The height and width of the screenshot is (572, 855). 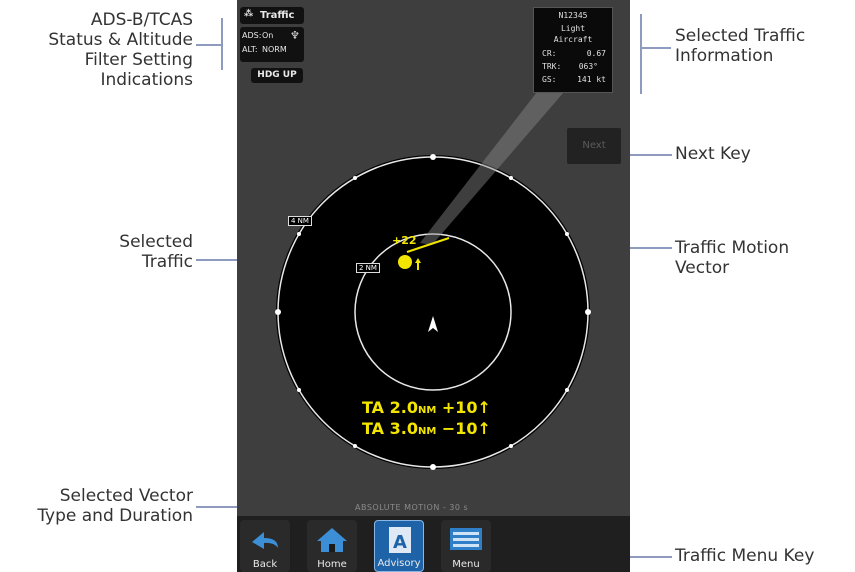 I want to click on menu-key: Menu, so click(x=466, y=546).